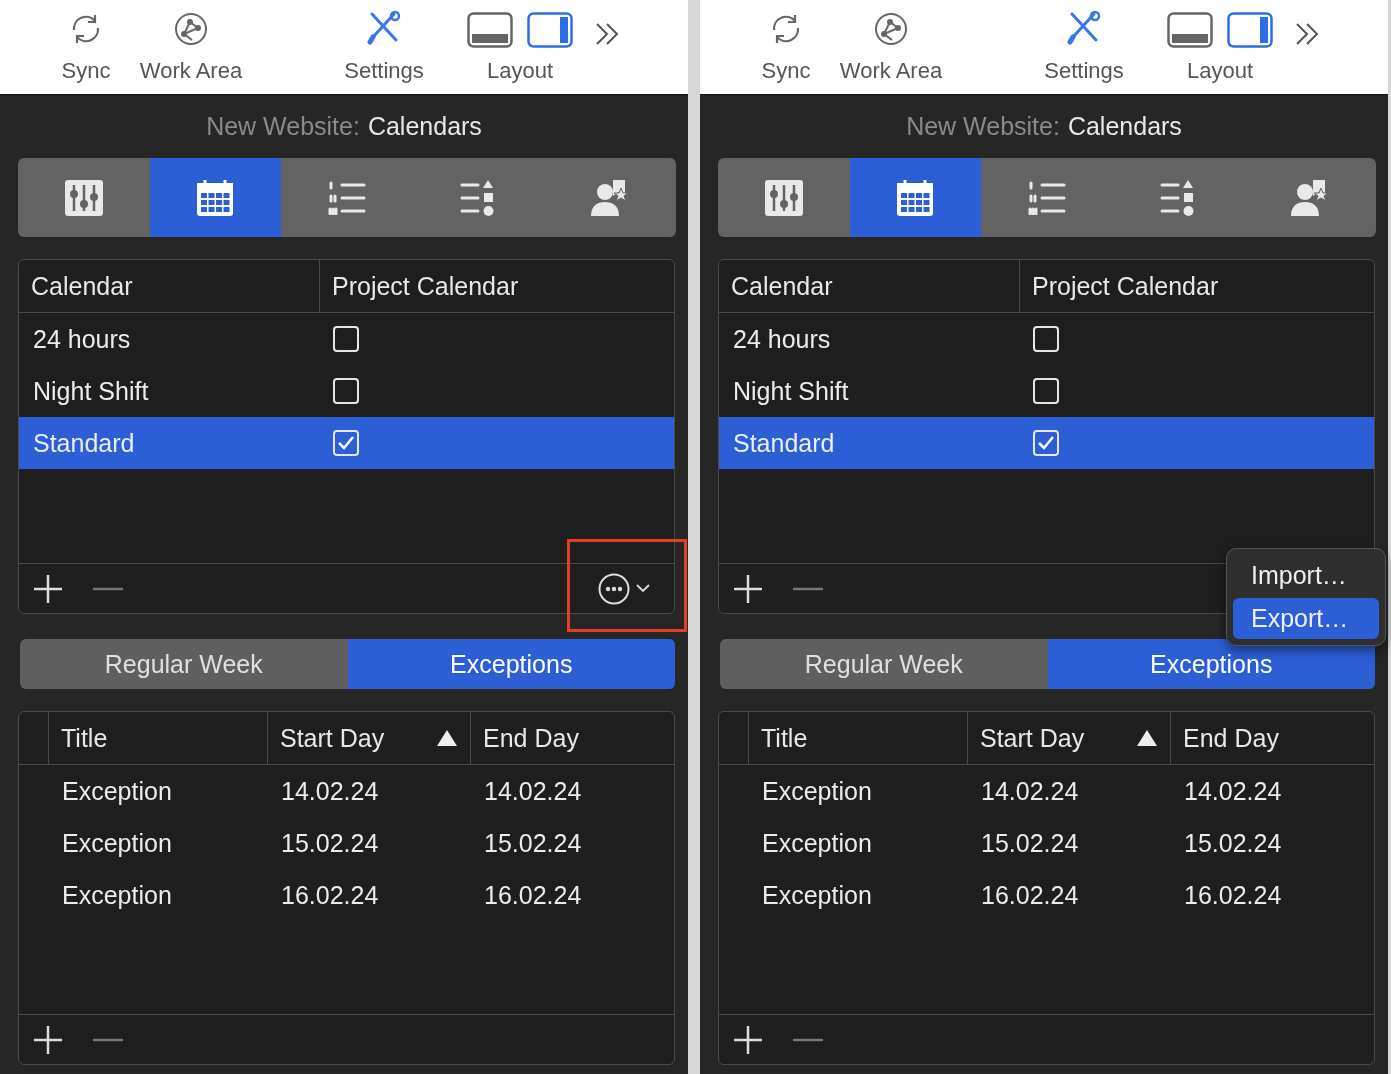 The image size is (1391, 1074). What do you see at coordinates (496, 286) in the screenshot?
I see `column-header: Project Calendar` at bounding box center [496, 286].